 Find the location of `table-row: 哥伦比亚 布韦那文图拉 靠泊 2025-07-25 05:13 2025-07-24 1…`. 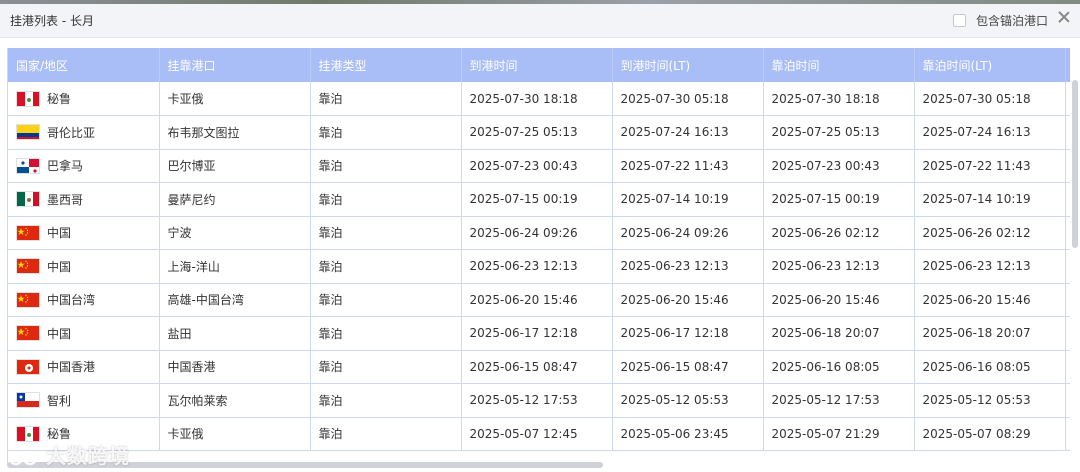

table-row: 哥伦比亚 布韦那文图拉 靠泊 2025-07-25 05:13 2025-07-24 1… is located at coordinates (539, 132).